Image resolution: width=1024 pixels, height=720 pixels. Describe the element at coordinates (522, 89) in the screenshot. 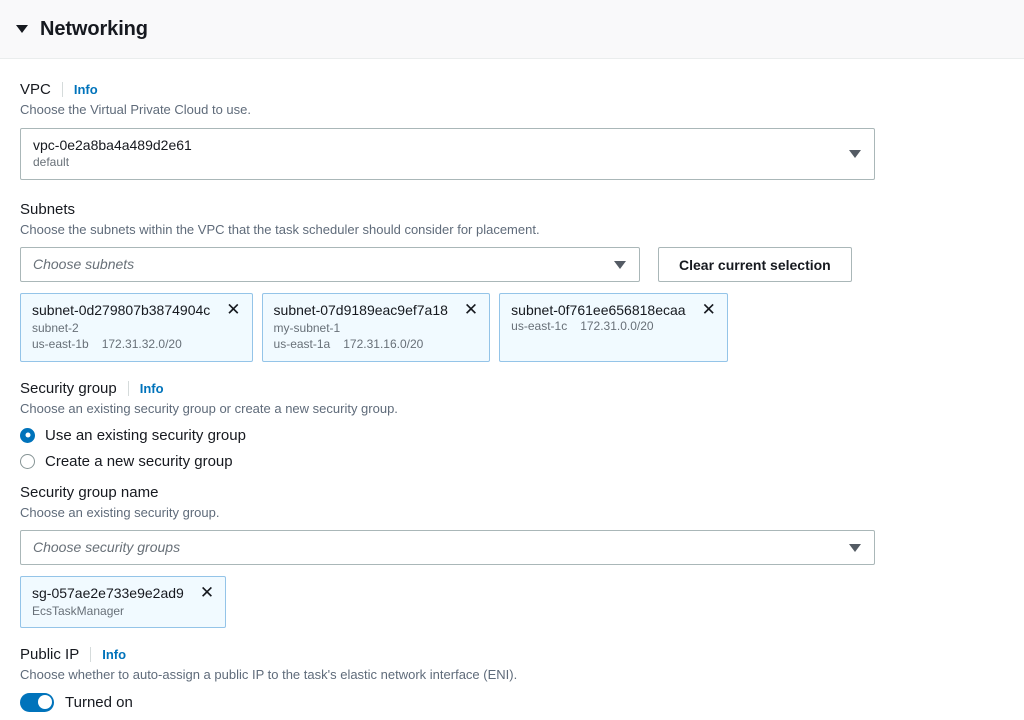

I see `vpc-label-row: VPC Info` at that location.